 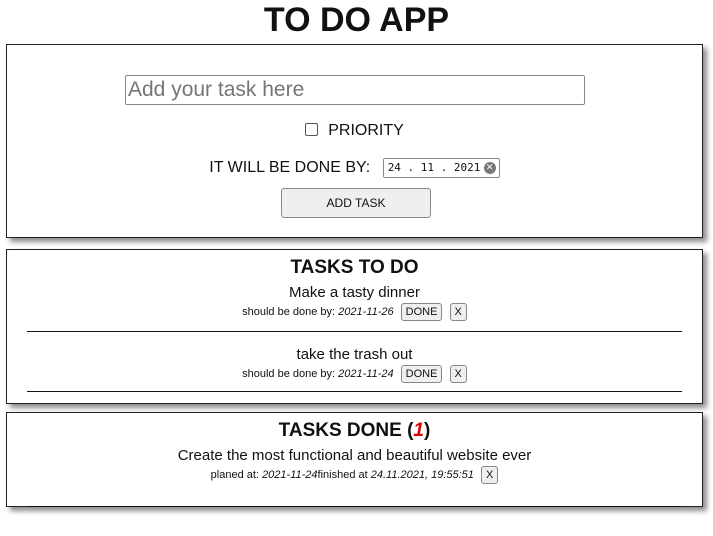 I want to click on priority-row: PRIORITY, so click(x=354, y=131).